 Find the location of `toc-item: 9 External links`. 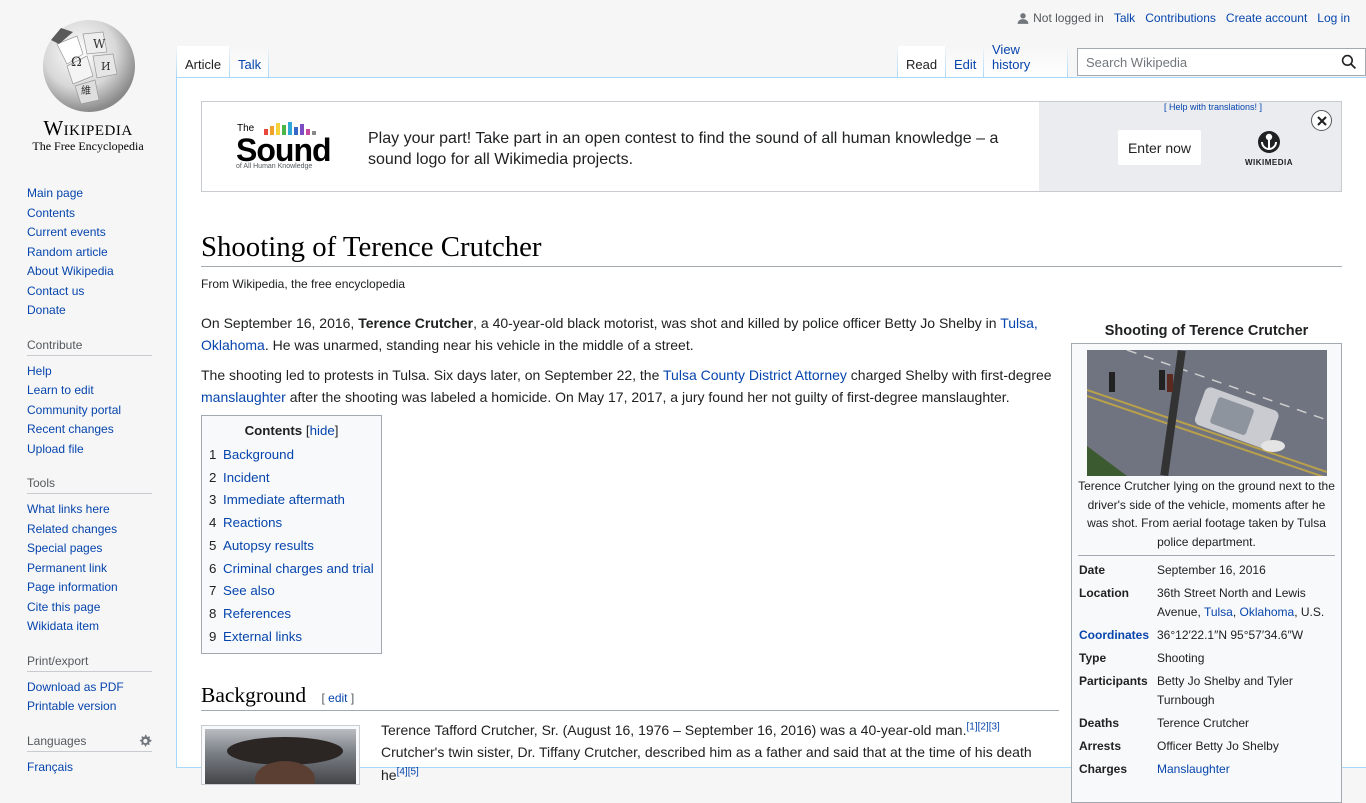

toc-item: 9 External links is located at coordinates (291, 637).